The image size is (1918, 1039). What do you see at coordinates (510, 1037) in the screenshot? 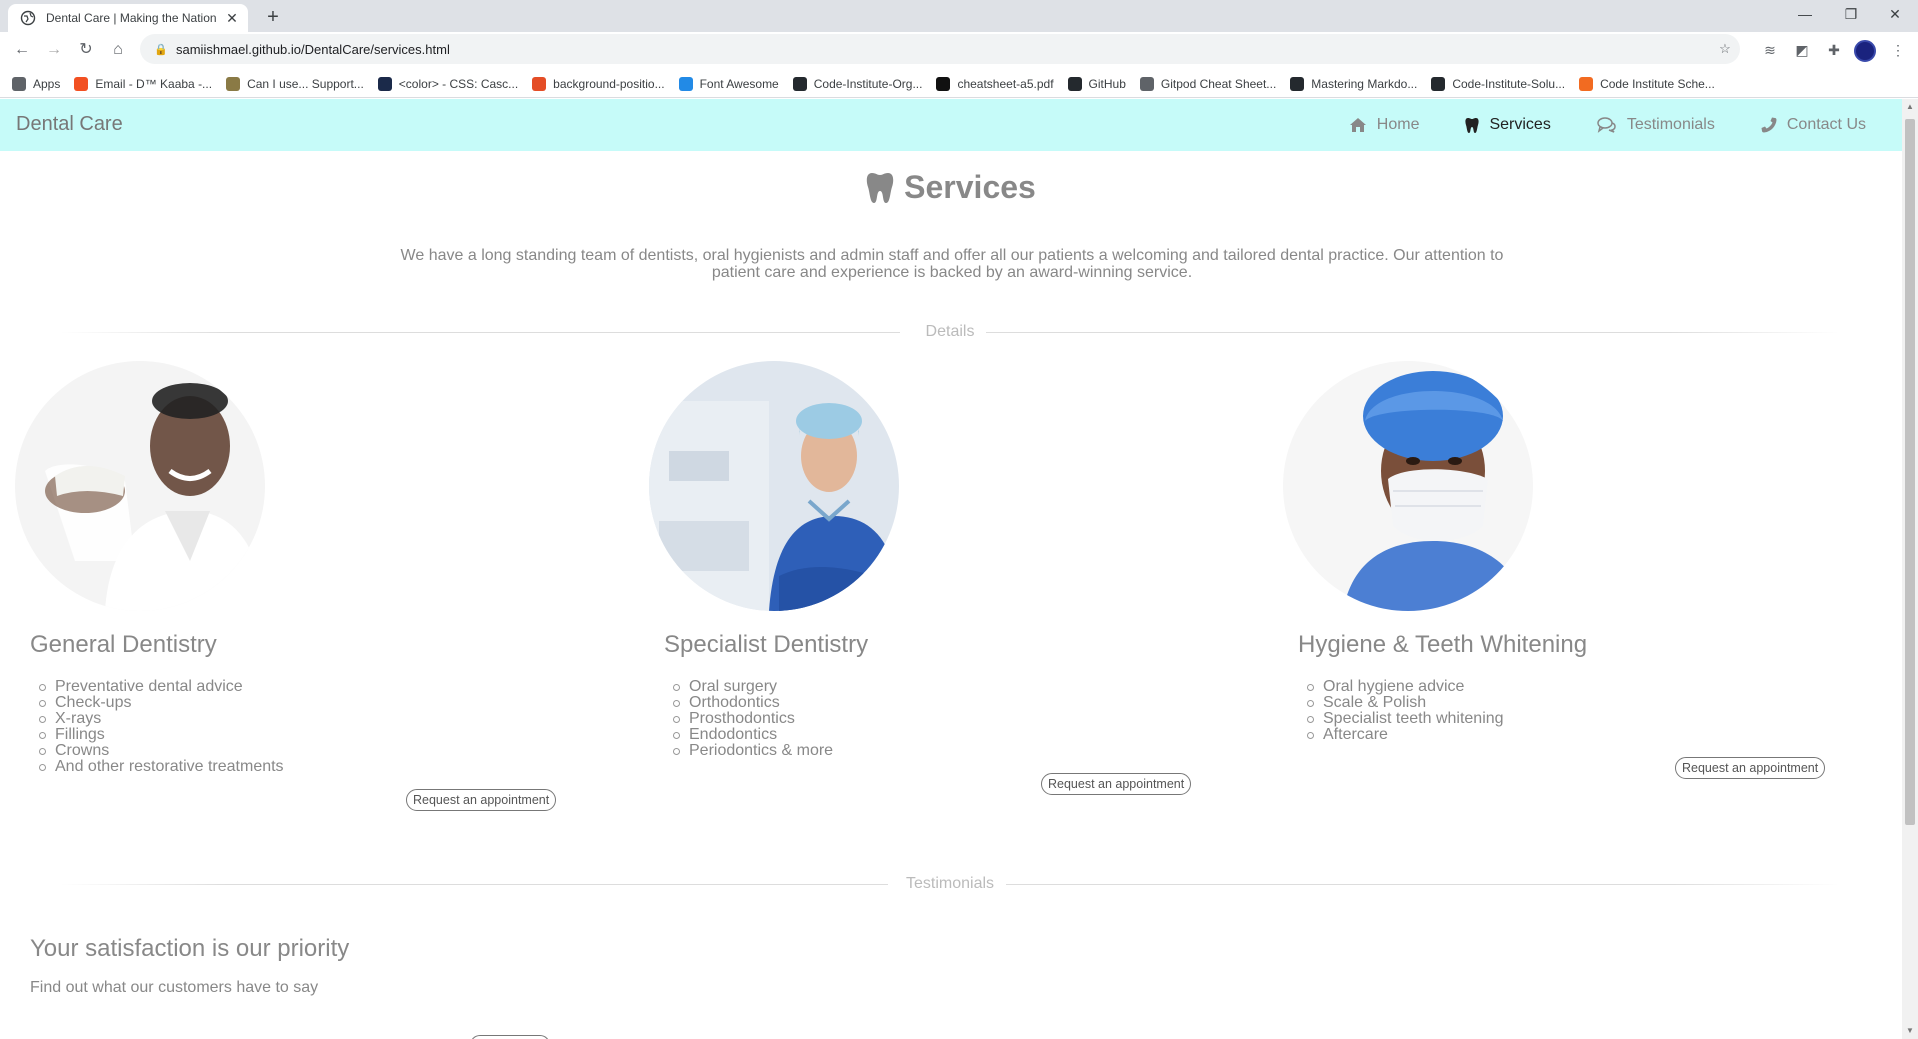
I see `partial-button` at bounding box center [510, 1037].